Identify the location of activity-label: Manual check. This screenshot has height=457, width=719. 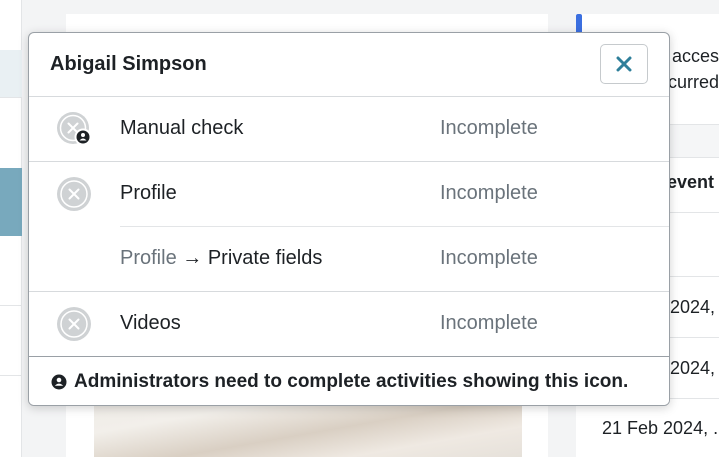
(182, 128).